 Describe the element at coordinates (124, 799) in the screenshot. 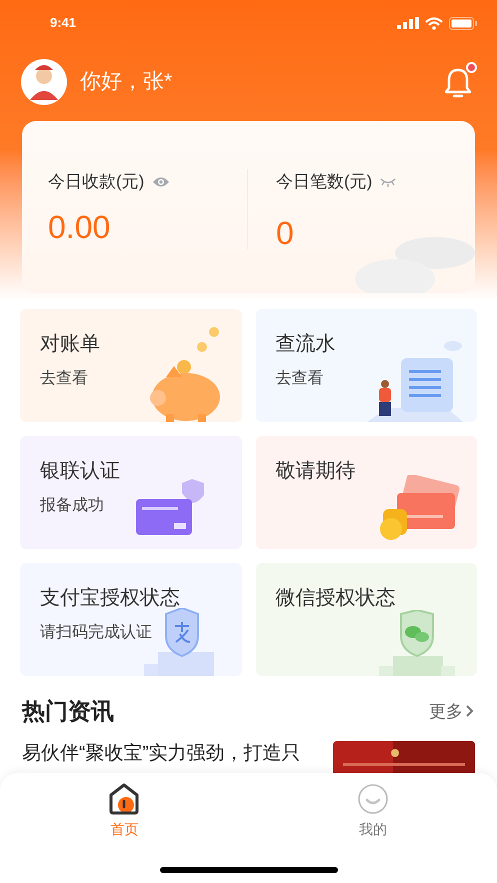

I see `house-icon` at that location.